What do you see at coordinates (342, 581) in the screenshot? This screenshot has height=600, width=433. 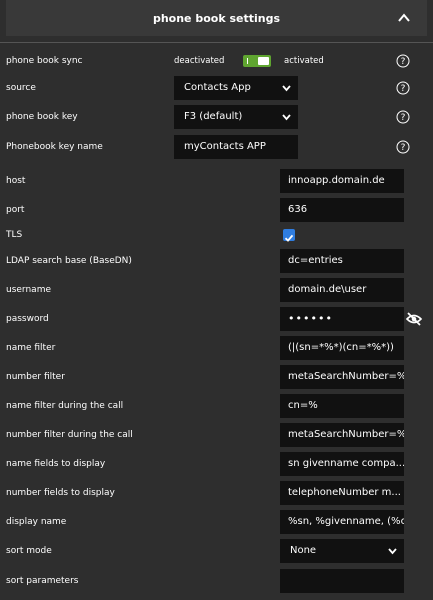 I see `sort-params-input` at bounding box center [342, 581].